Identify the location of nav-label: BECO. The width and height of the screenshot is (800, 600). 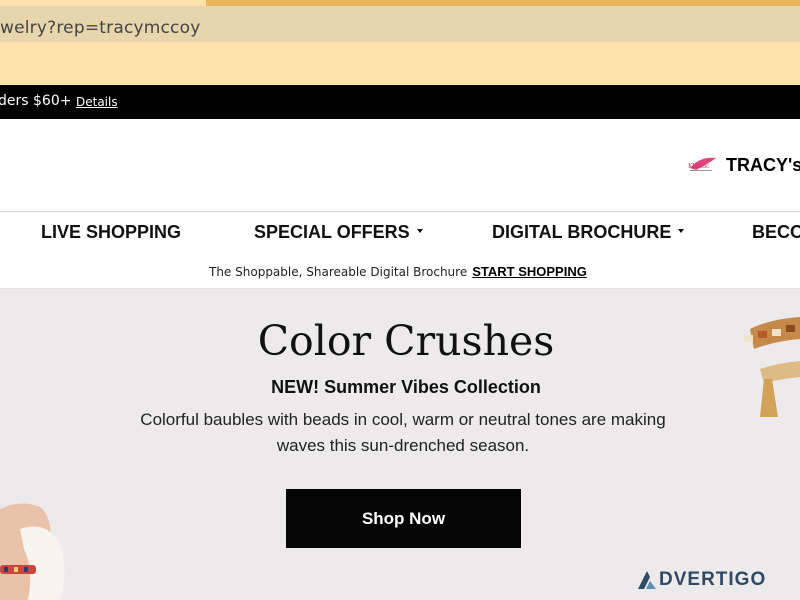
(776, 232).